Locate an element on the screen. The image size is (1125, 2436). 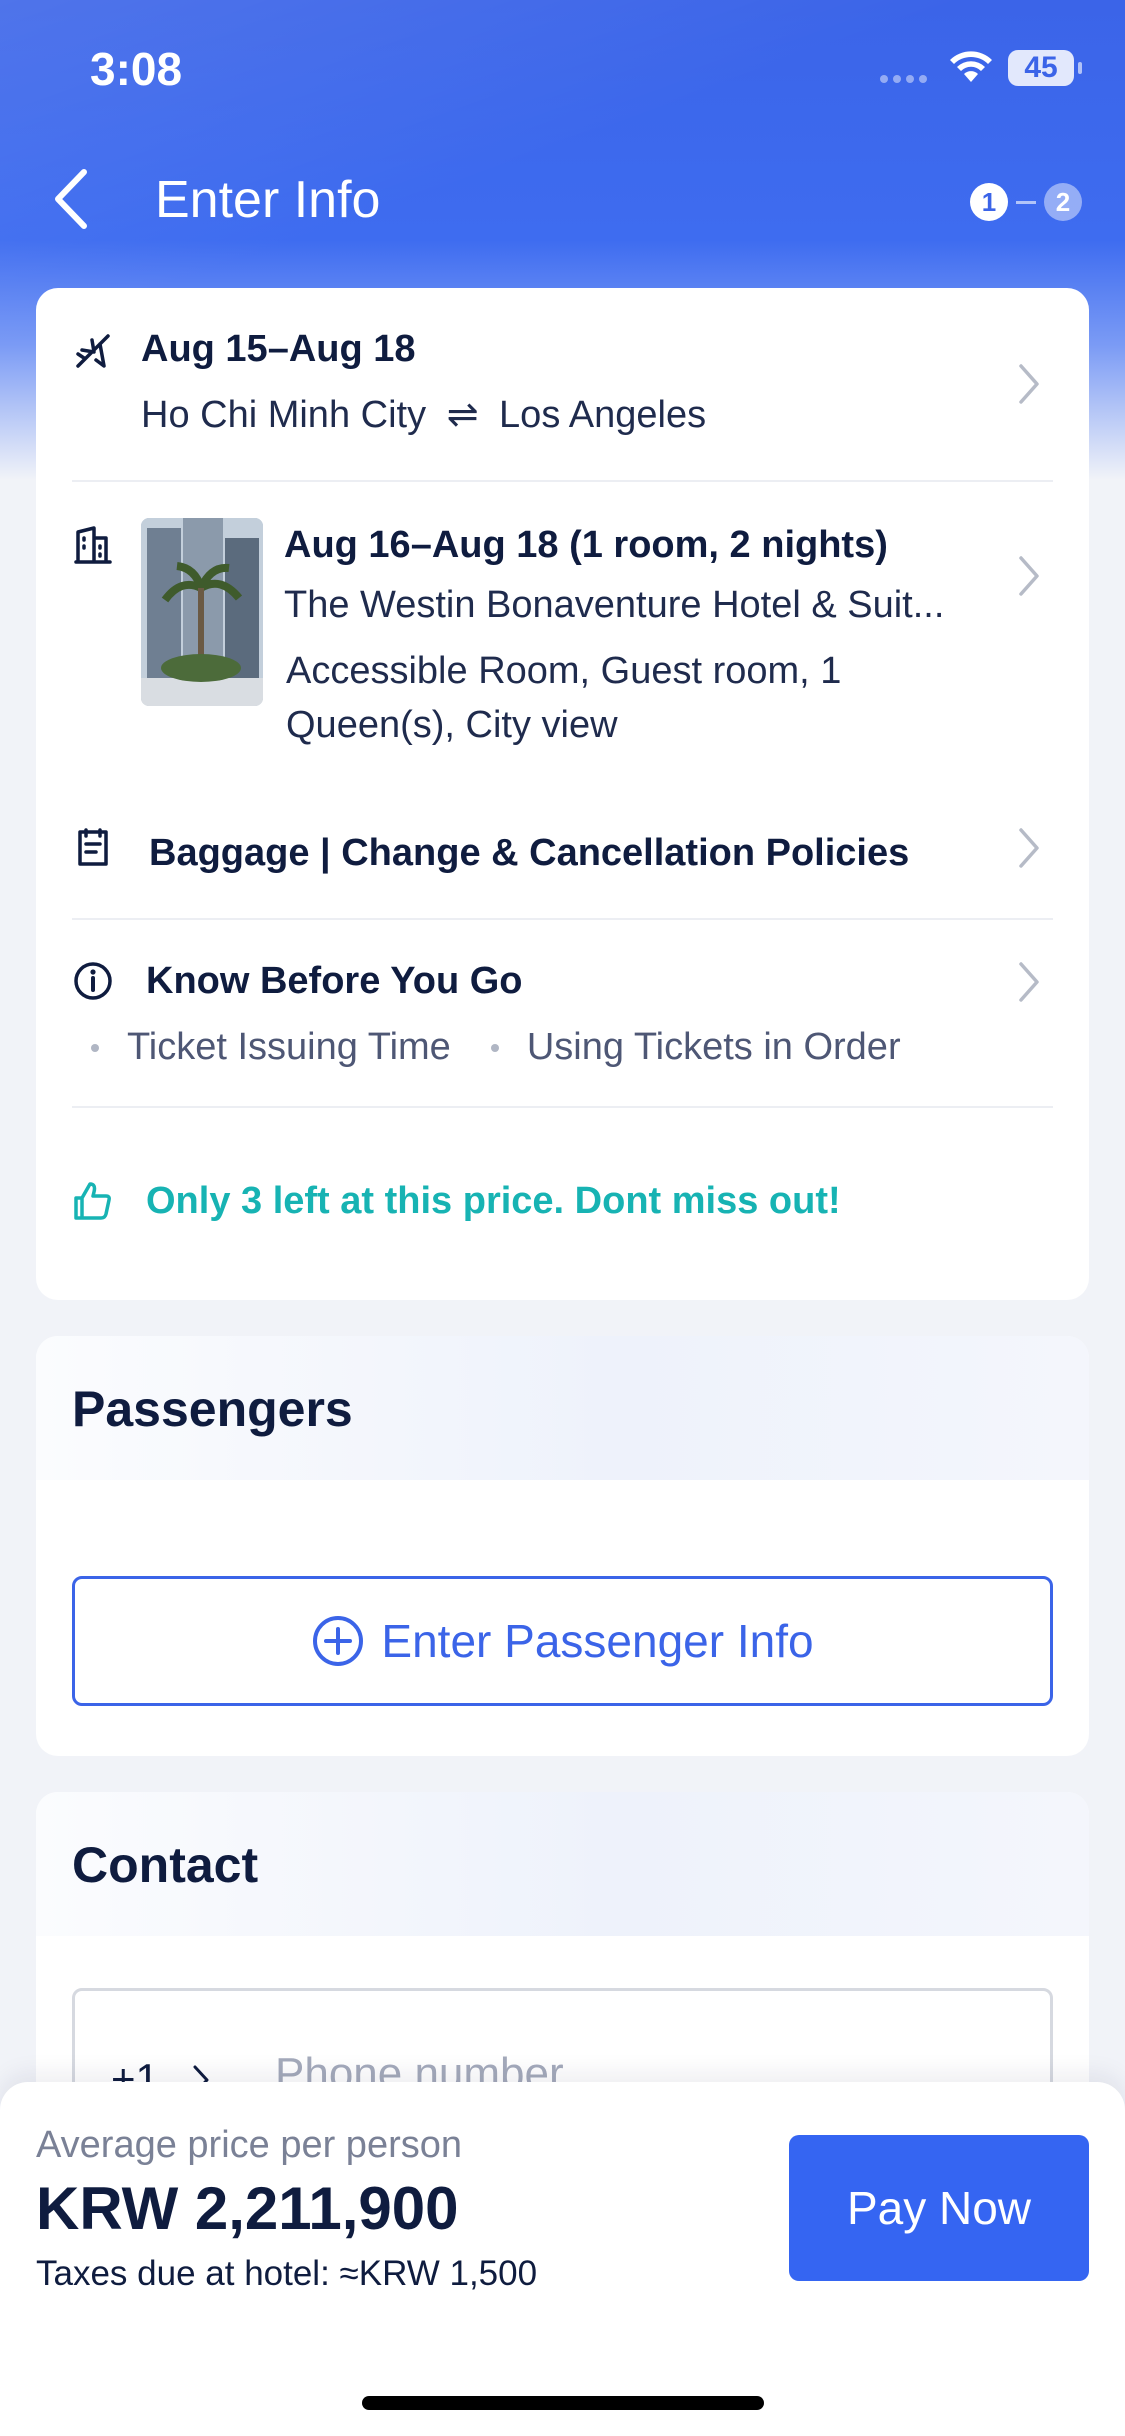
flight-route: Ho Chi Minh City ⇌ Los Angeles is located at coordinates (423, 414).